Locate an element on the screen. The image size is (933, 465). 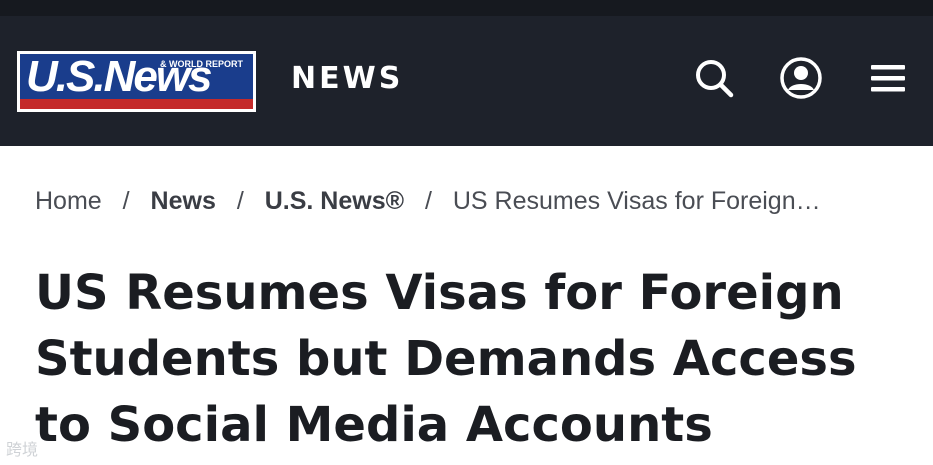
logo-red-stripe is located at coordinates (136, 104).